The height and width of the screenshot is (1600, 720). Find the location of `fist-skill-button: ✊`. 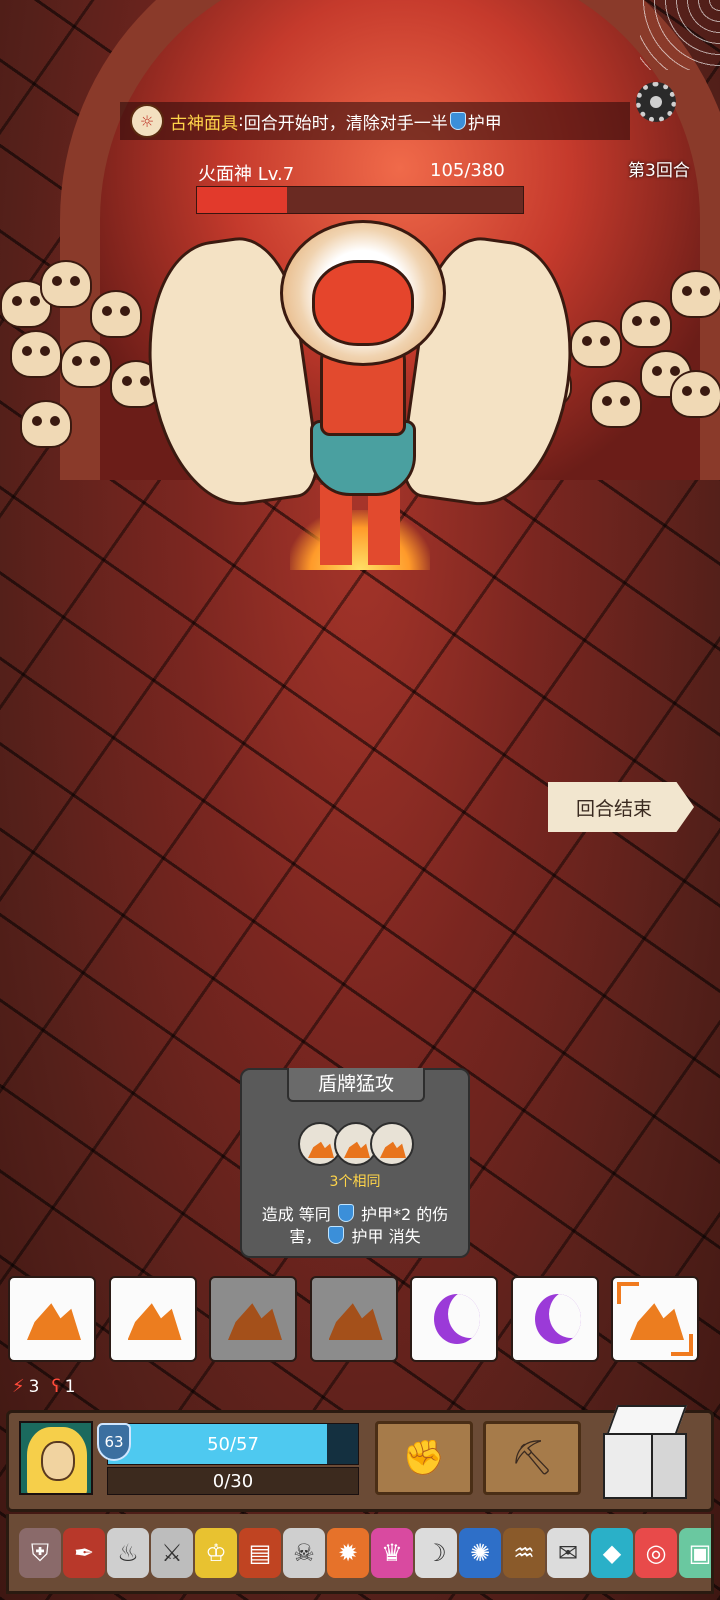

fist-skill-button: ✊ is located at coordinates (424, 1458).